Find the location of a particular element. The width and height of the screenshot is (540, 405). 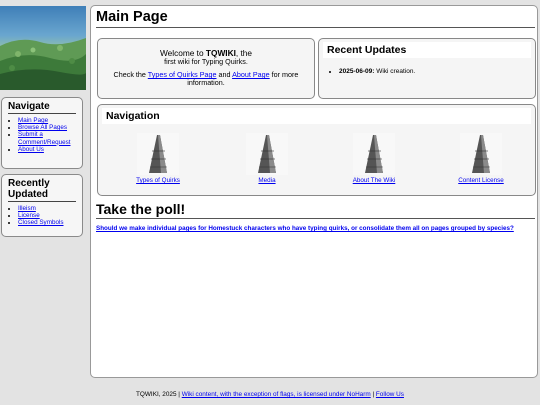

update-date: 2025-06-09: is located at coordinates (357, 71).